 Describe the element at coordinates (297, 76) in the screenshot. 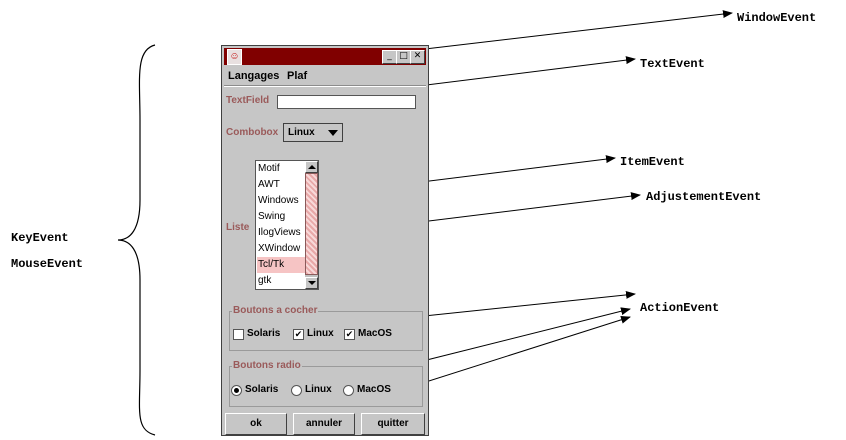

I see `menu-plaf: Plaf` at that location.